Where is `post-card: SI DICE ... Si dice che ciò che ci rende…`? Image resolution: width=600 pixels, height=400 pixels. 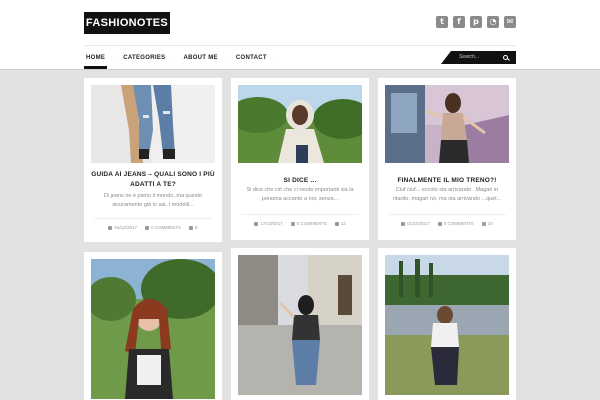 post-card: SI DICE ... Si dice che ciò che ci rende… is located at coordinates (300, 159).